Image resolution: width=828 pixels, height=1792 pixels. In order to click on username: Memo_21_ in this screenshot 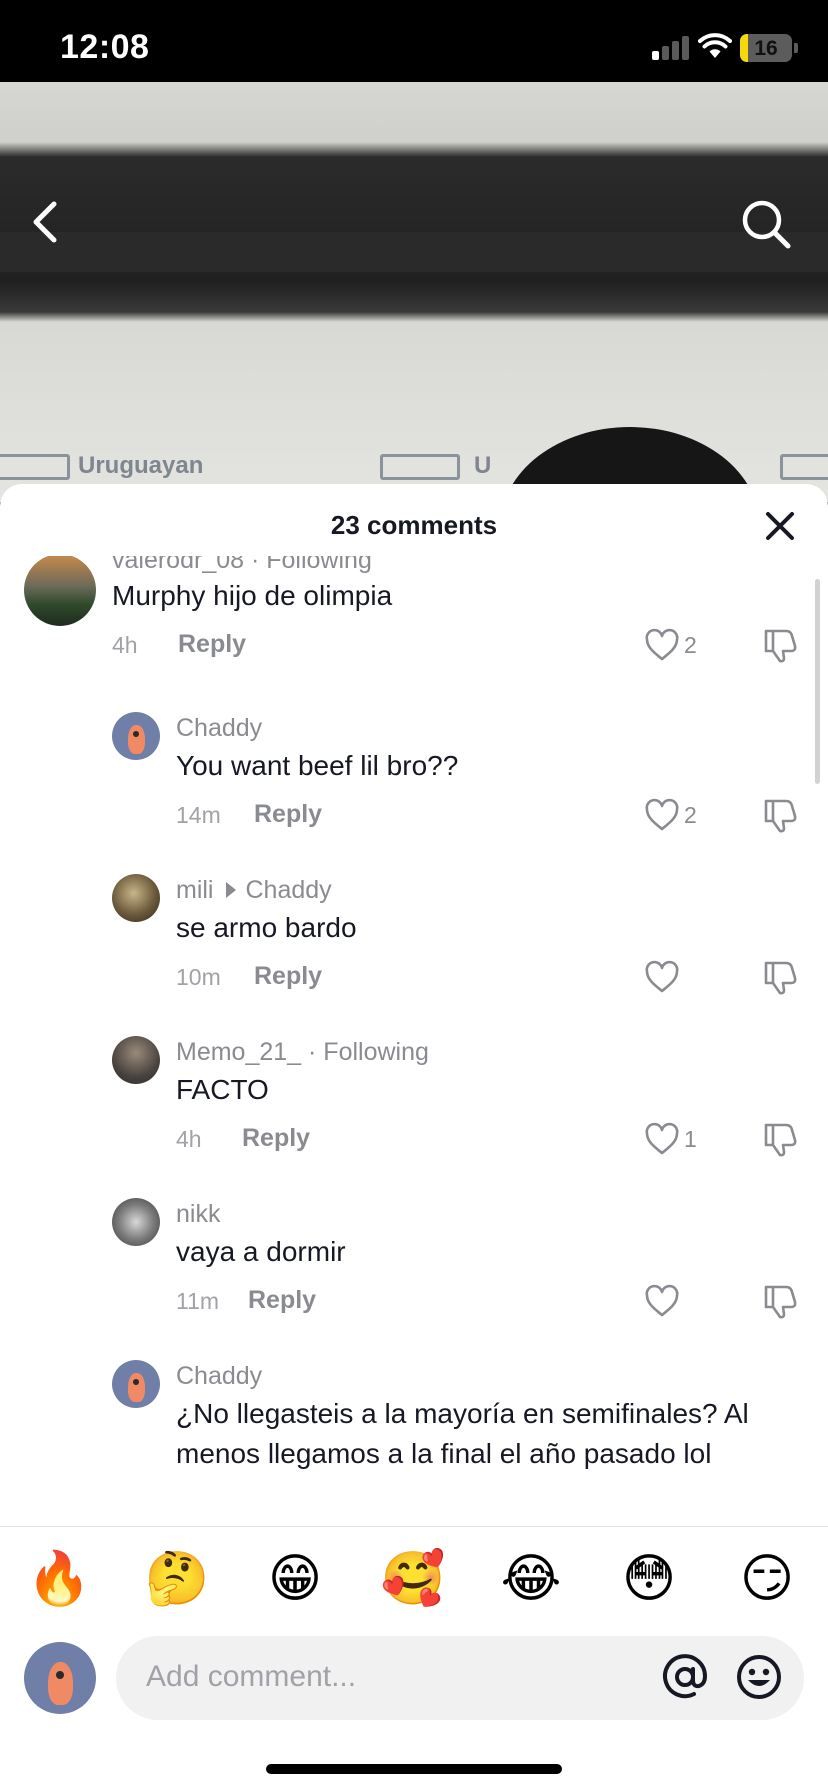, I will do `click(238, 1052)`.